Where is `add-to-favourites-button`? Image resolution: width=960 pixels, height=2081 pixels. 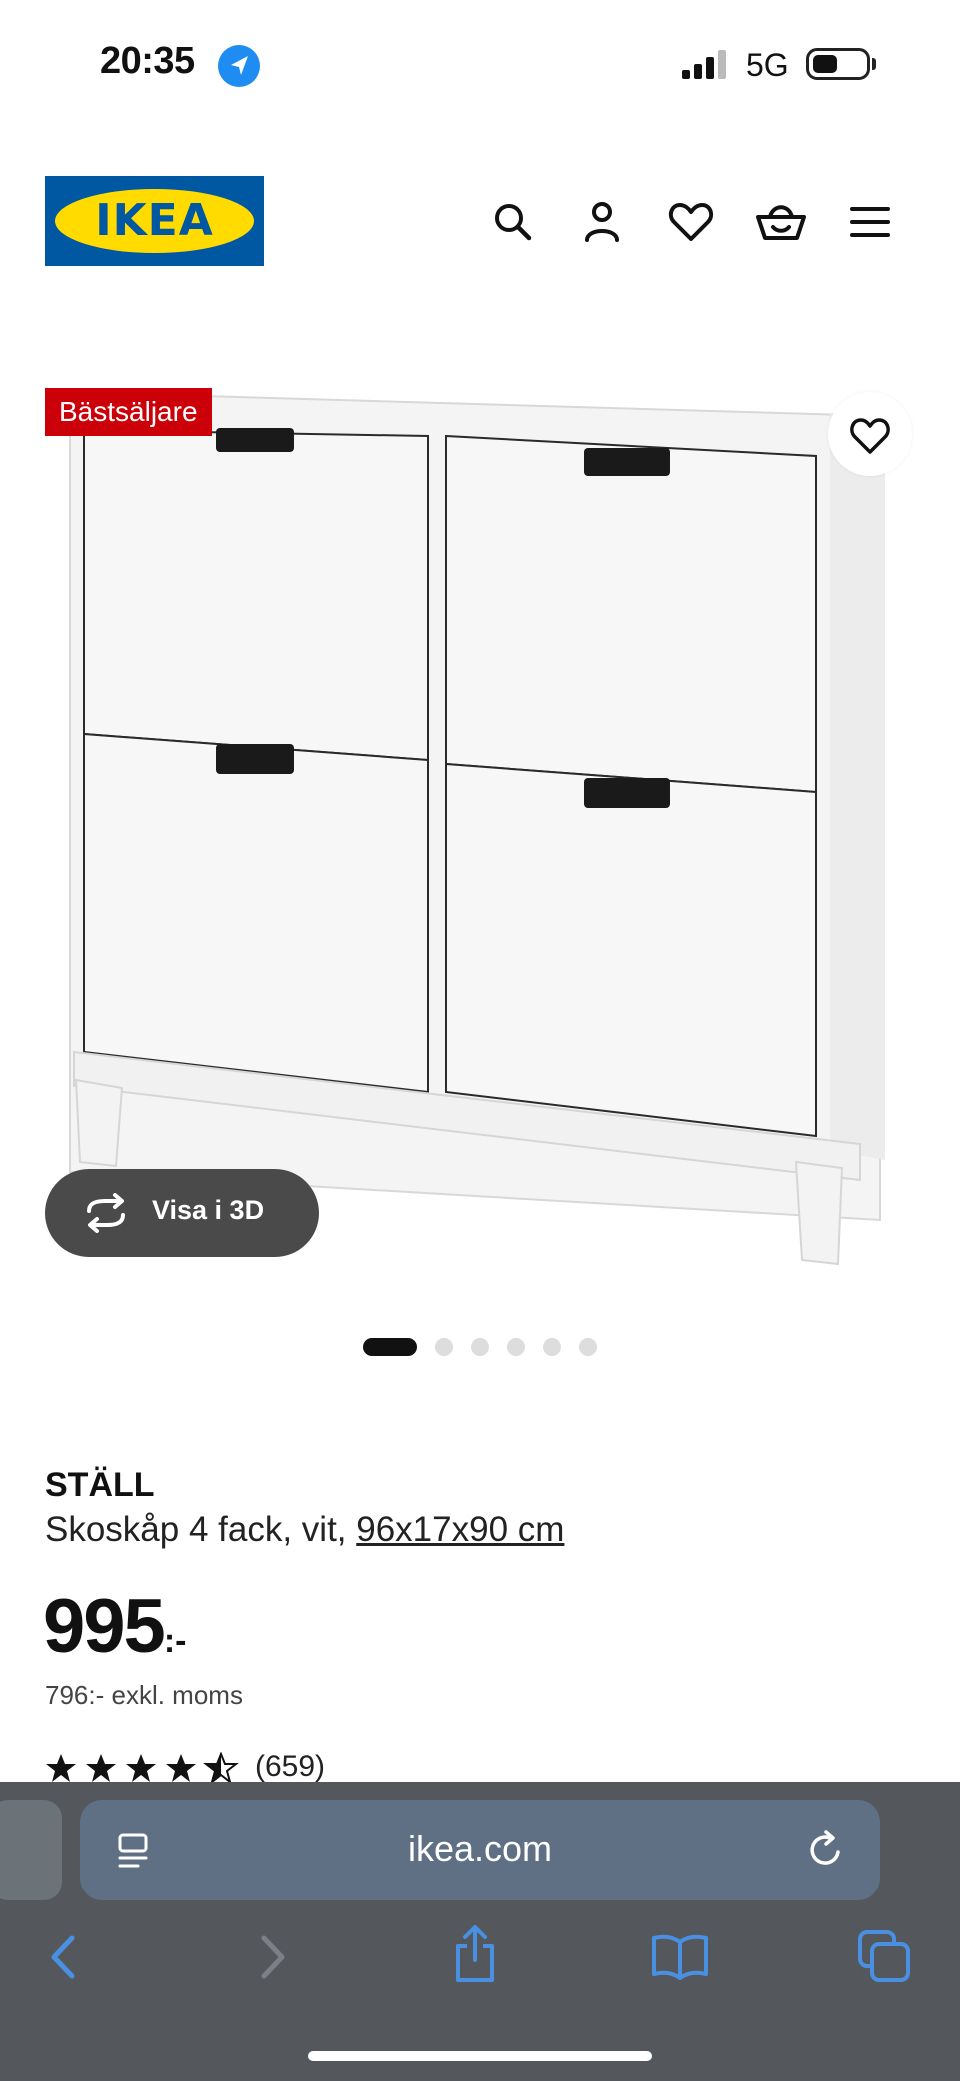
add-to-favourites-button is located at coordinates (870, 434).